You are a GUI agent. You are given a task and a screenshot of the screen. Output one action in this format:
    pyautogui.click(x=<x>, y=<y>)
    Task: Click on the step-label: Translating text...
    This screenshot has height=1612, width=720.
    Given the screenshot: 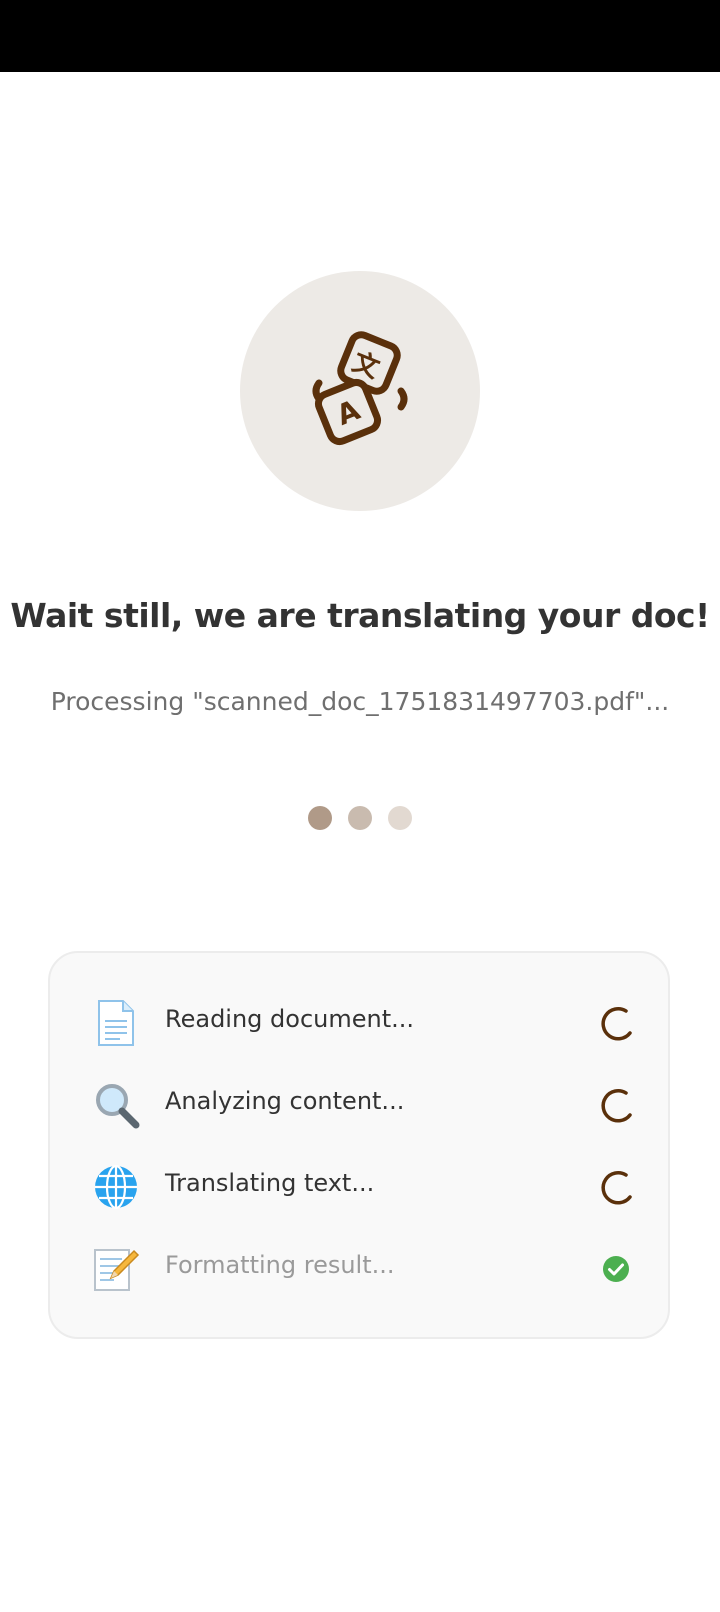 What is the action you would take?
    pyautogui.click(x=270, y=1183)
    